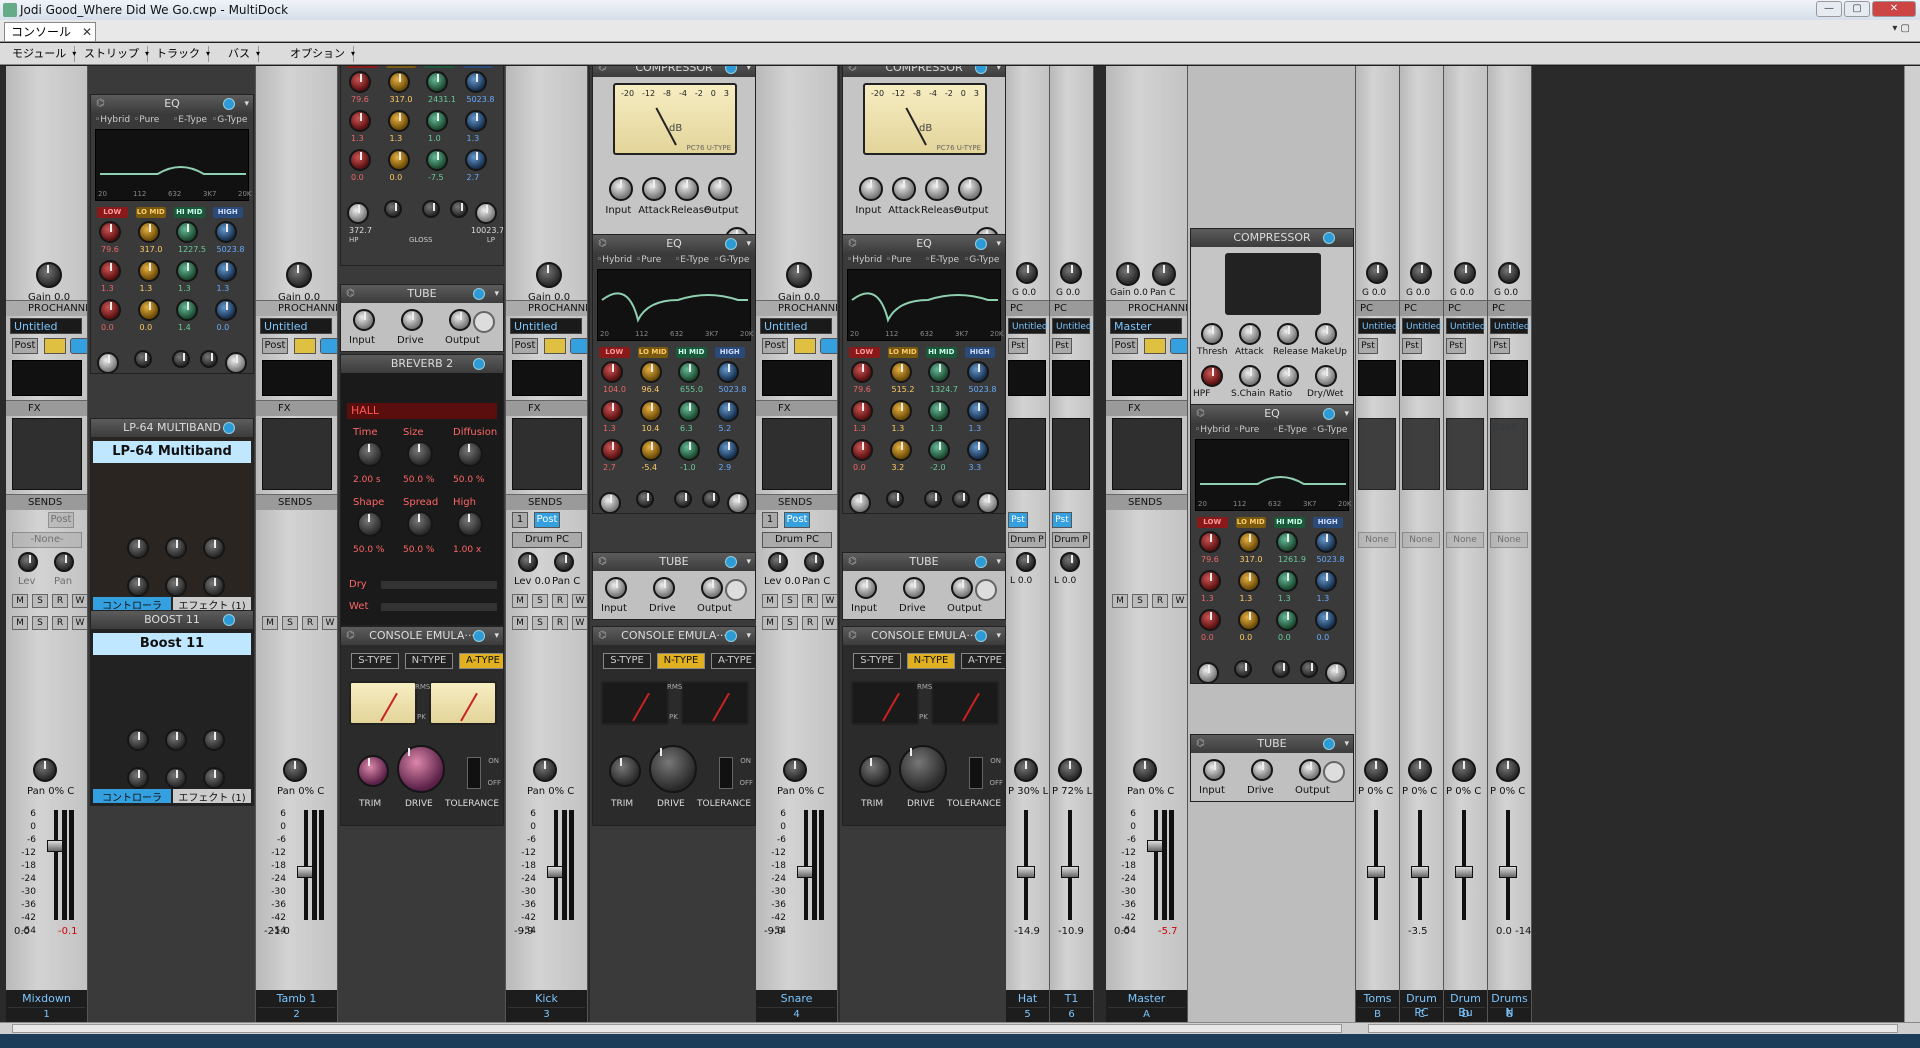  What do you see at coordinates (1212, 334) in the screenshot?
I see `master-knob-thresh` at bounding box center [1212, 334].